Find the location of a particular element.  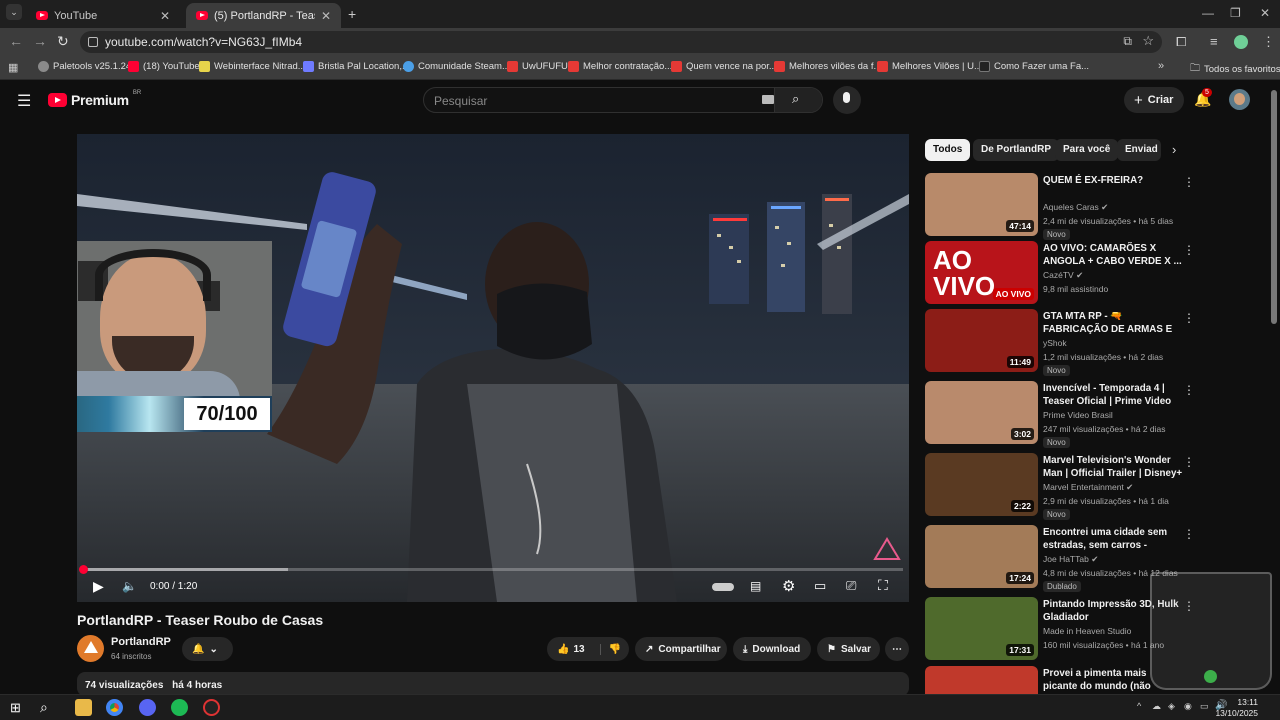

video-thumbnail: AO VIVO AO VIVO is located at coordinates (981, 272).